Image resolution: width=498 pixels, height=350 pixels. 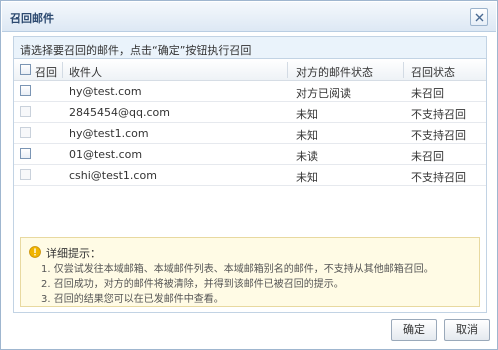 I want to click on mail-status: 未读, so click(x=307, y=156).